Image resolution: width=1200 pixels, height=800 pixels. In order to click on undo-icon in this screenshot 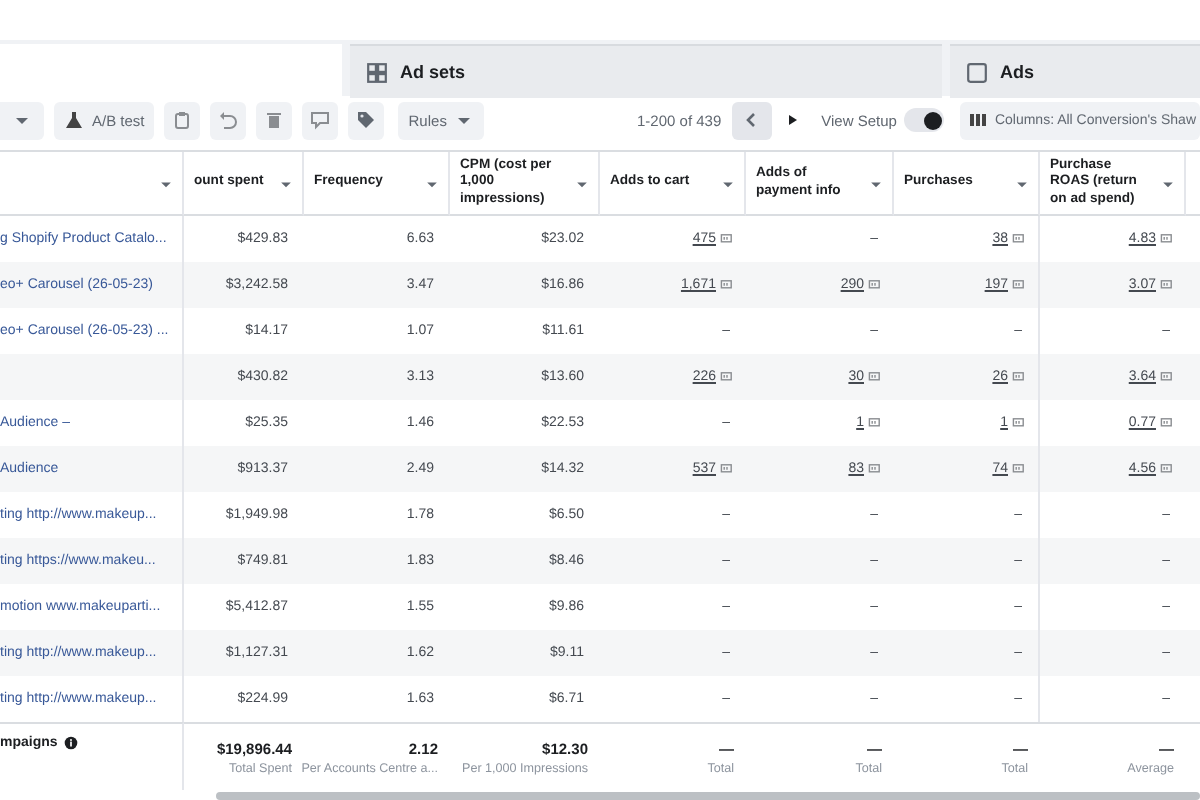, I will do `click(228, 120)`.